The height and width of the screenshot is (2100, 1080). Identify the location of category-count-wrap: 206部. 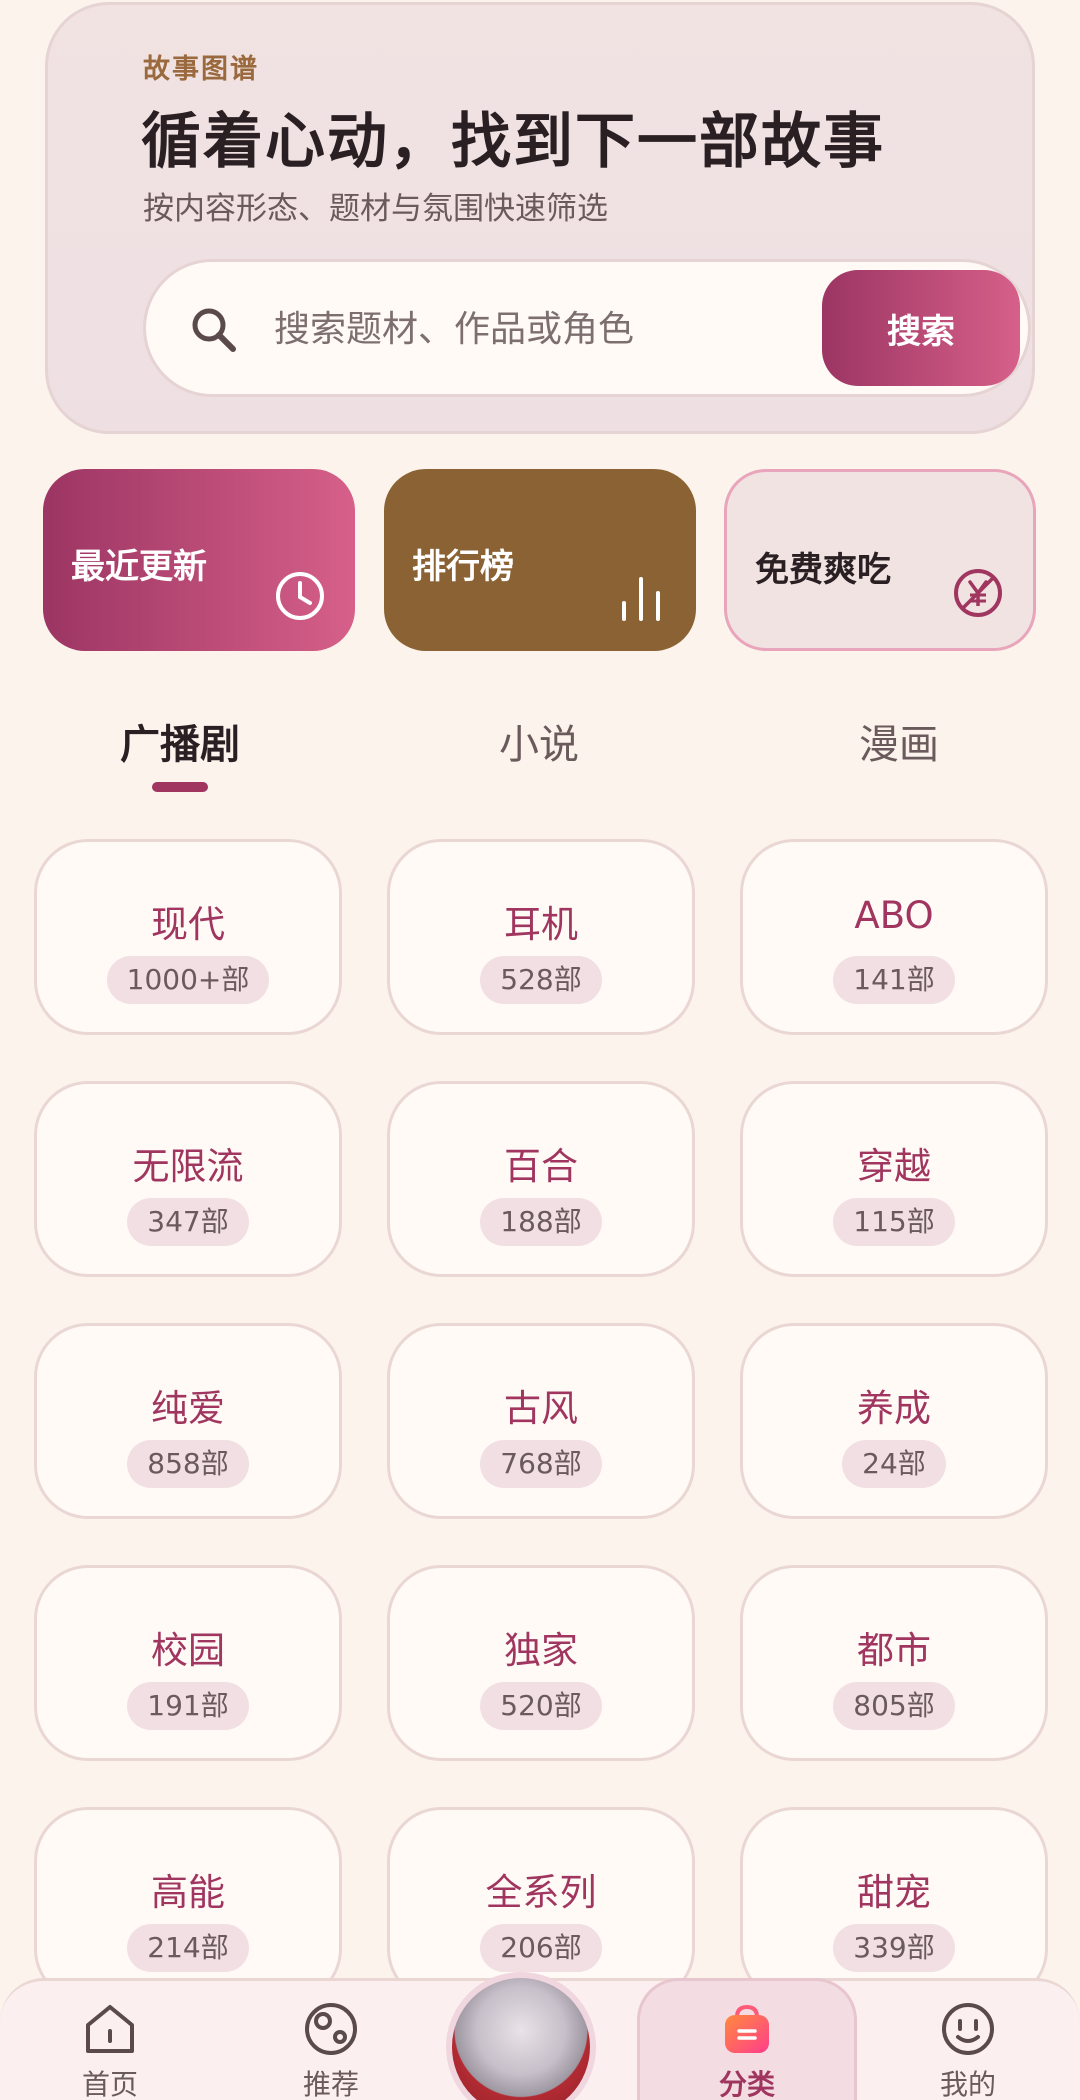
(541, 1948).